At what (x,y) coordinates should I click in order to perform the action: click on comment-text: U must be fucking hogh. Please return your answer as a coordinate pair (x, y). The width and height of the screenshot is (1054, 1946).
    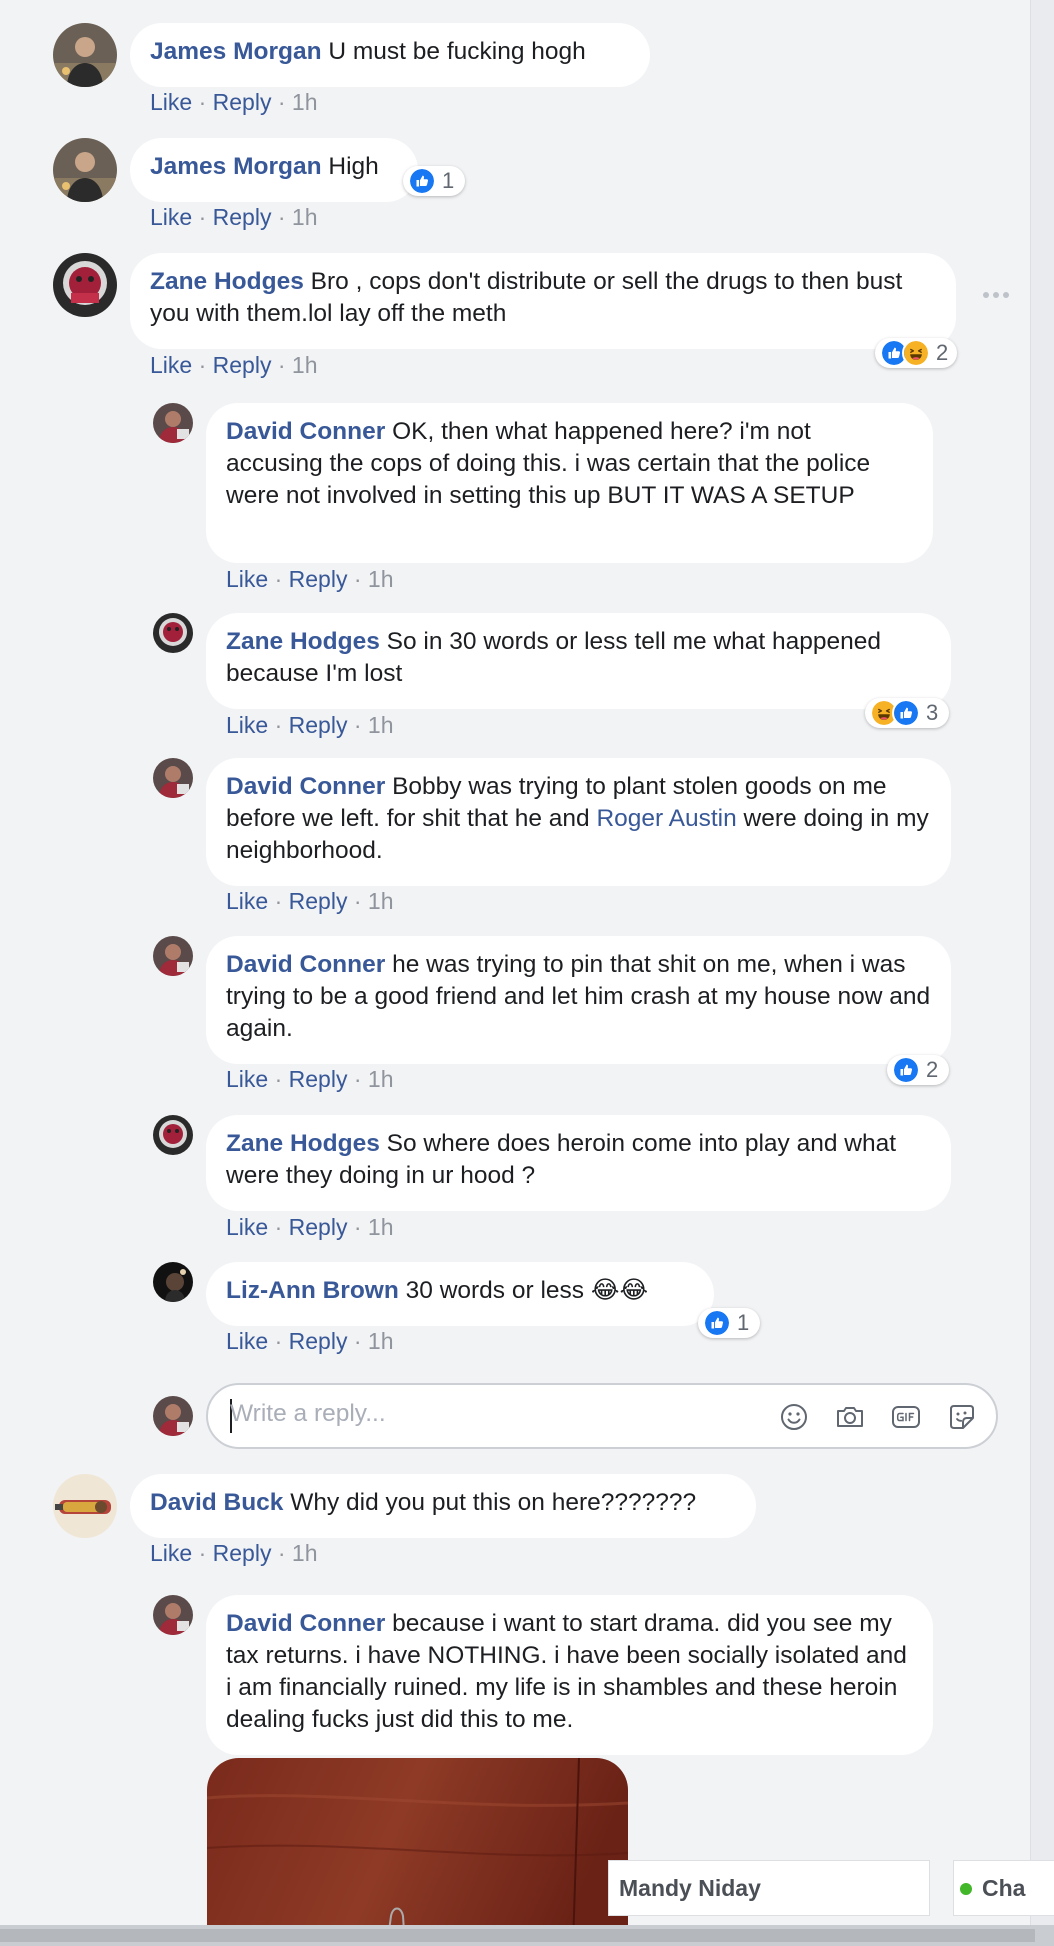
    Looking at the image, I should click on (457, 51).